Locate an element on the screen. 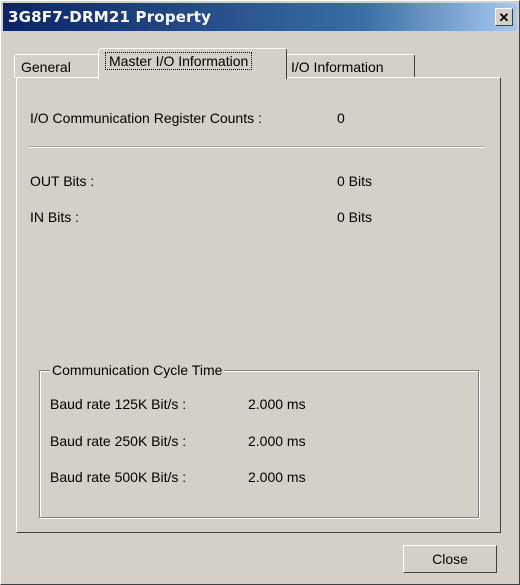 This screenshot has height=585, width=520. in-bits-value: 0 Bits is located at coordinates (355, 217).